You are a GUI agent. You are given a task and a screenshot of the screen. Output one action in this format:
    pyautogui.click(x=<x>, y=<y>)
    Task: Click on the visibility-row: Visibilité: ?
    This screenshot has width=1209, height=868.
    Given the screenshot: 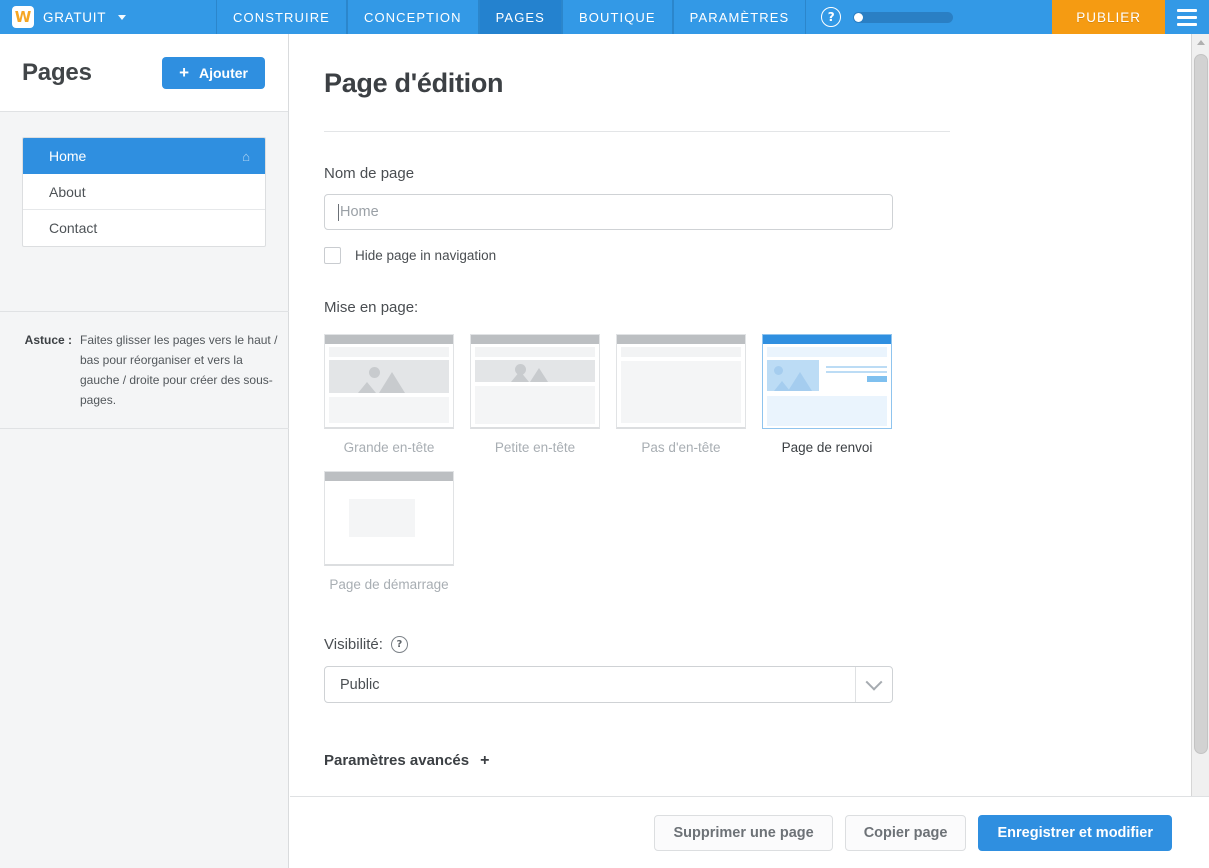 What is the action you would take?
    pyautogui.click(x=757, y=644)
    